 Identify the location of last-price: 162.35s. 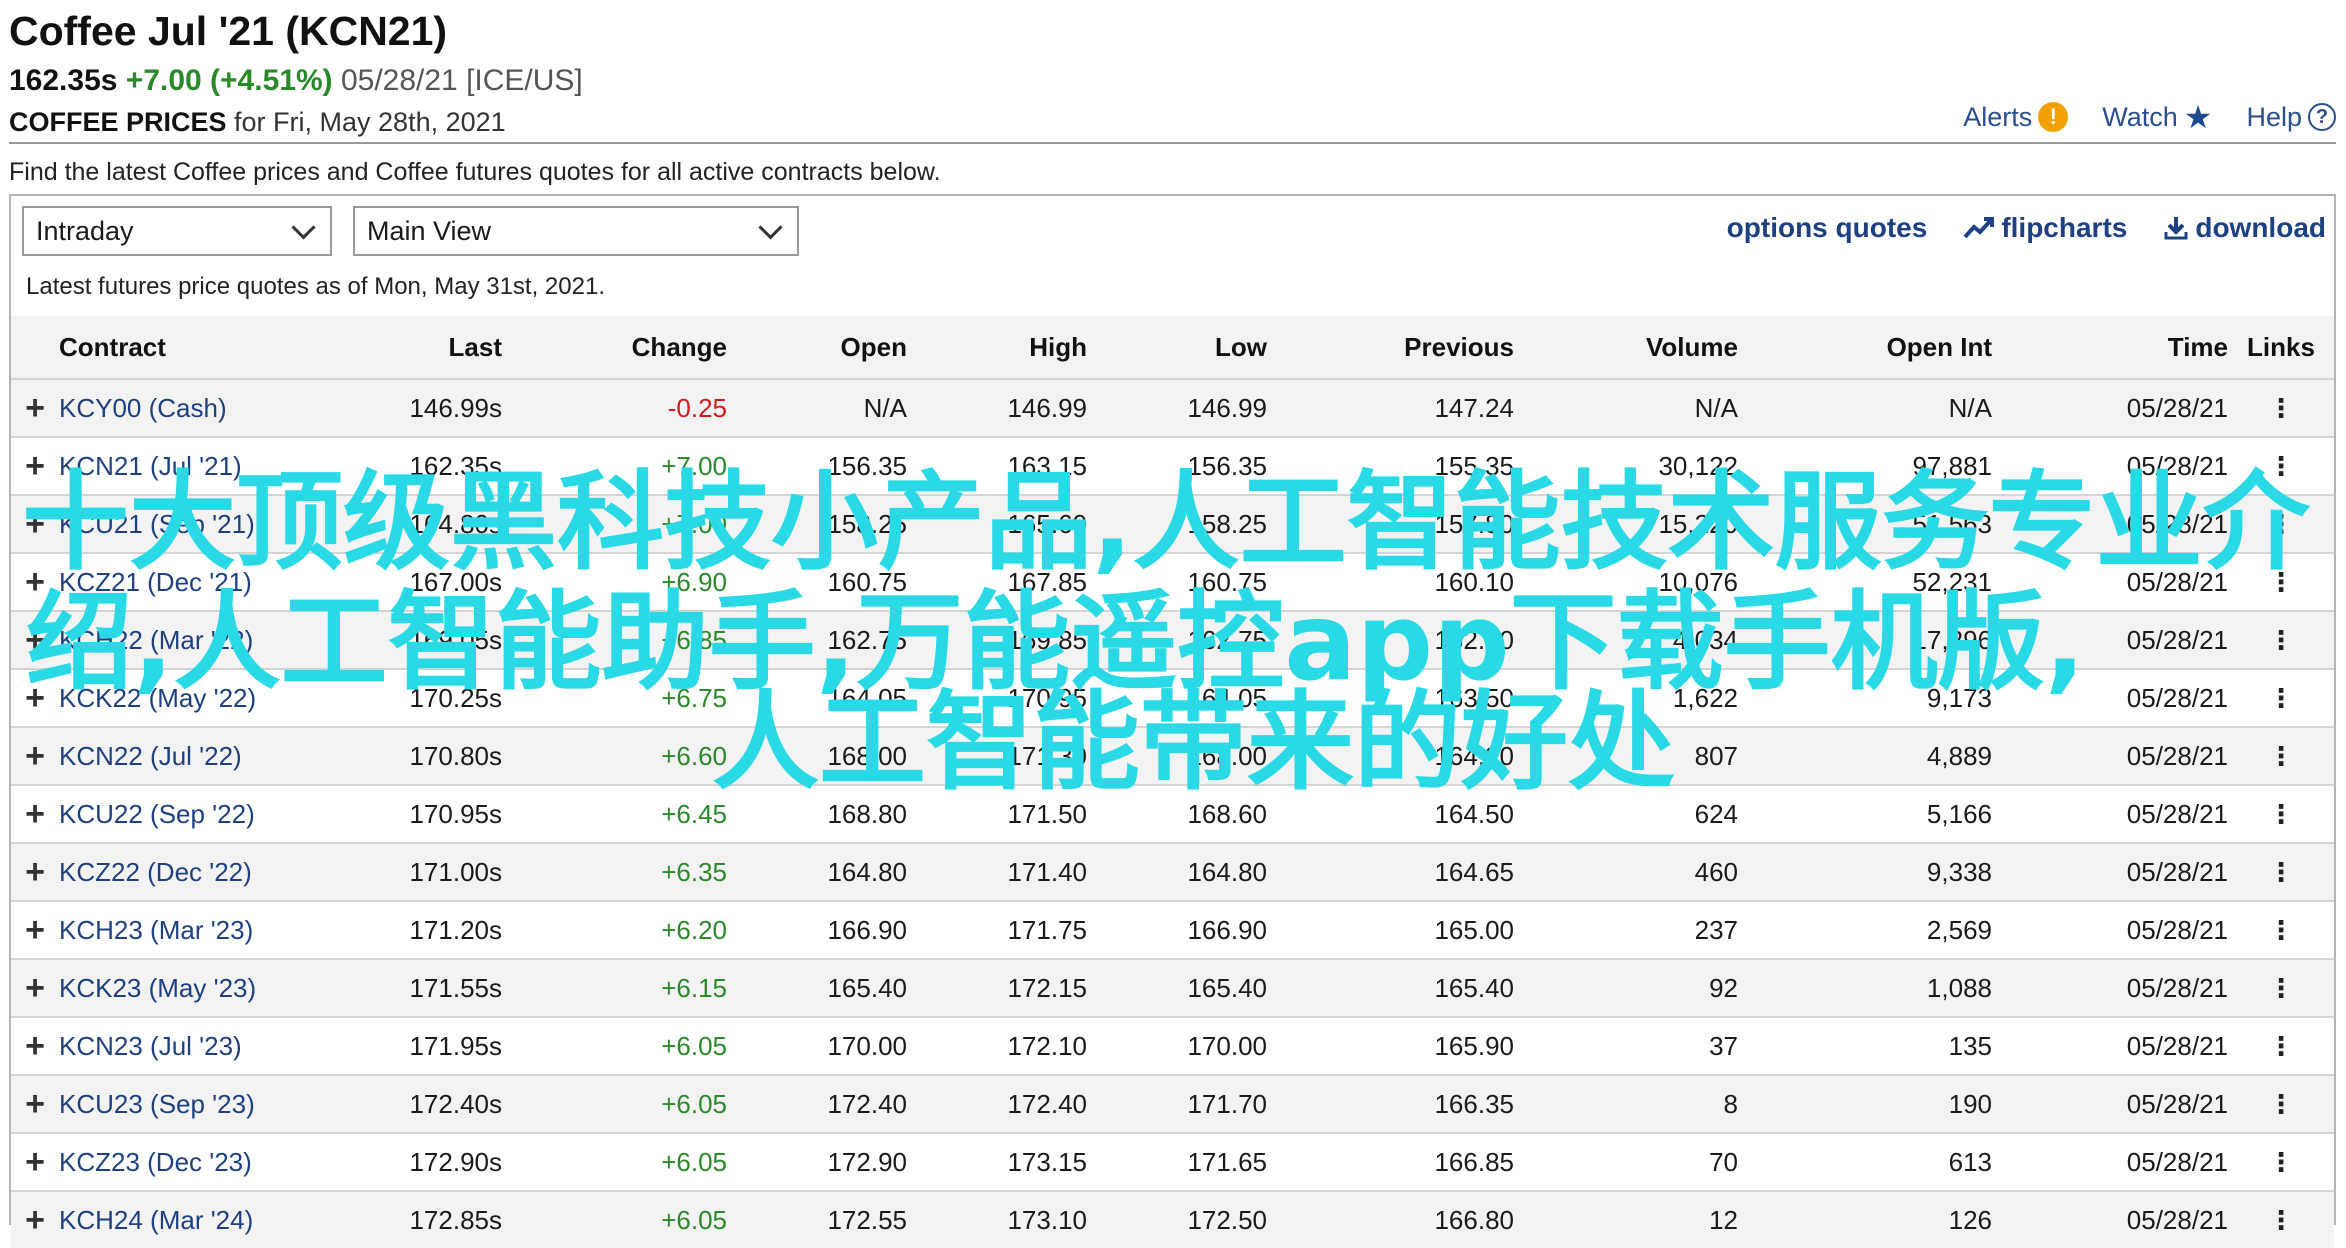
(63, 80).